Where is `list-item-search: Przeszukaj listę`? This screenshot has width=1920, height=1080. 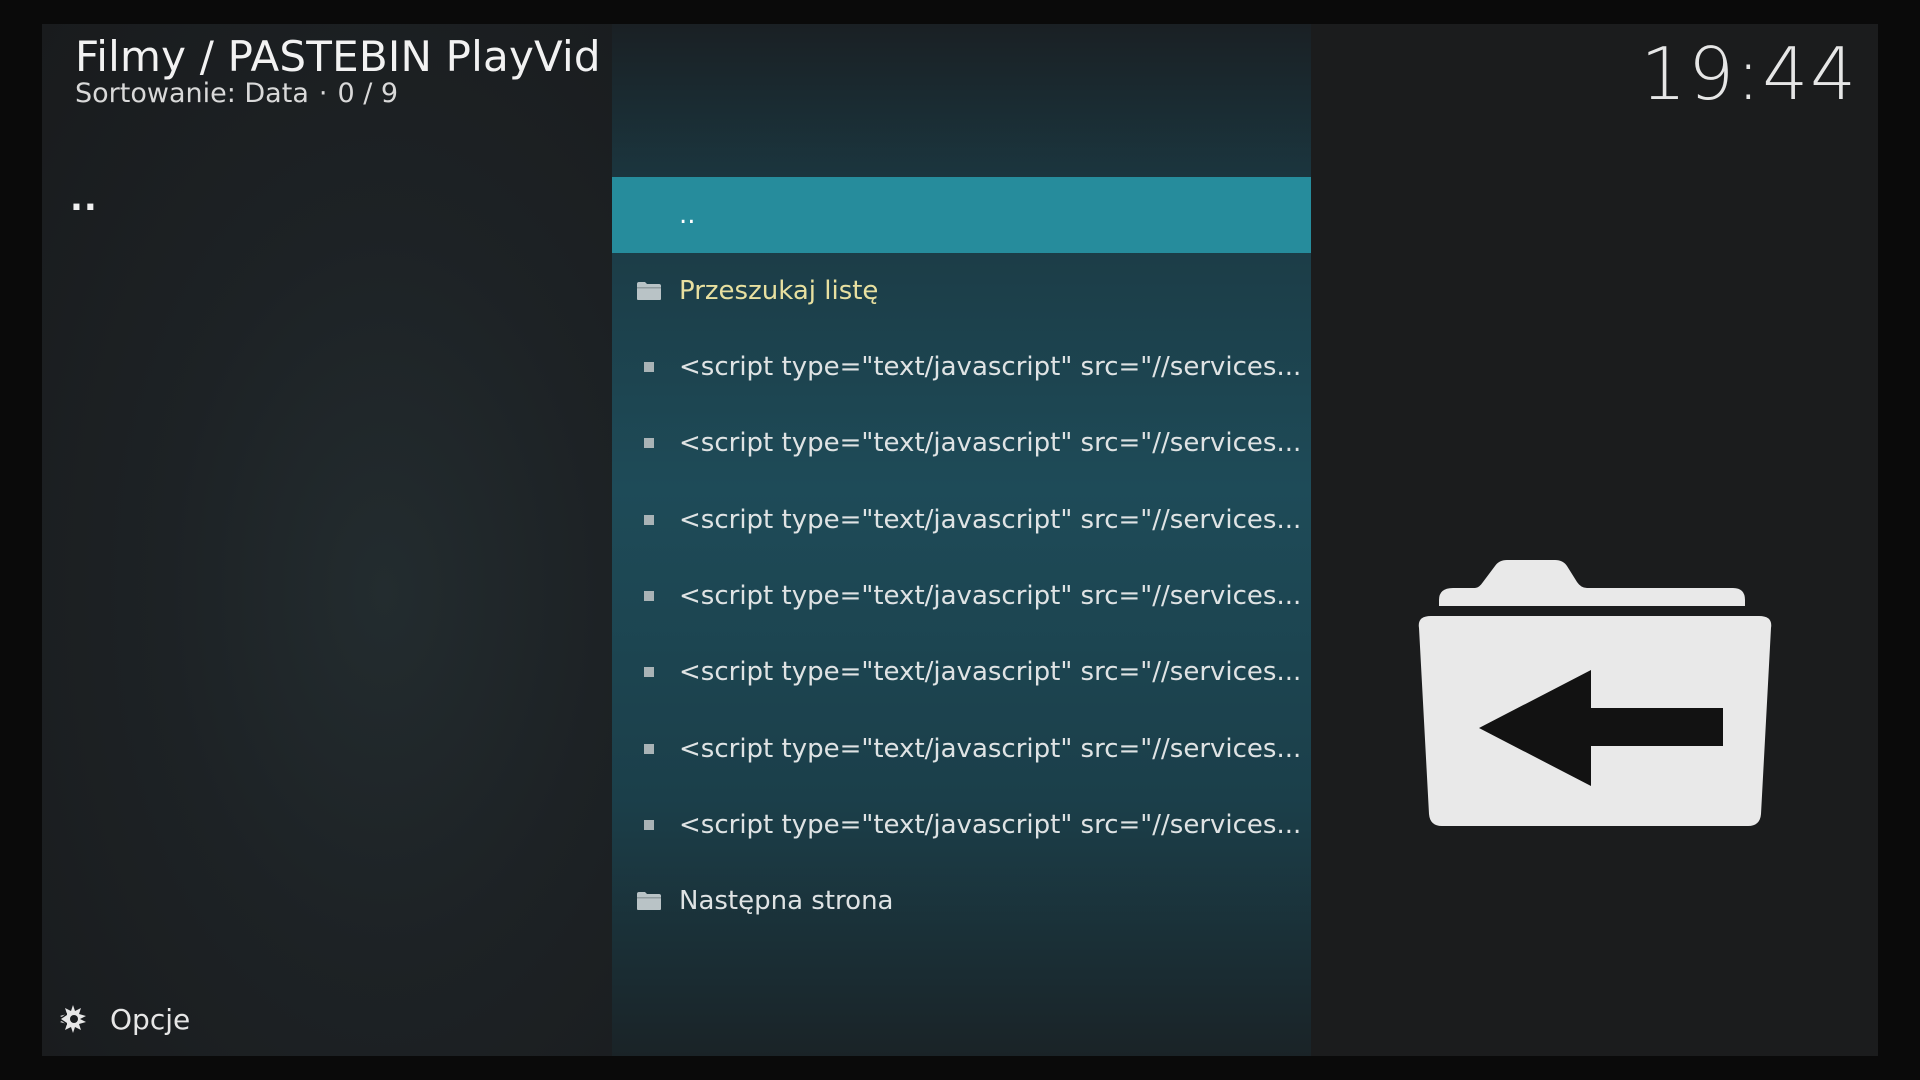
list-item-search: Przeszukaj listę is located at coordinates (961, 291).